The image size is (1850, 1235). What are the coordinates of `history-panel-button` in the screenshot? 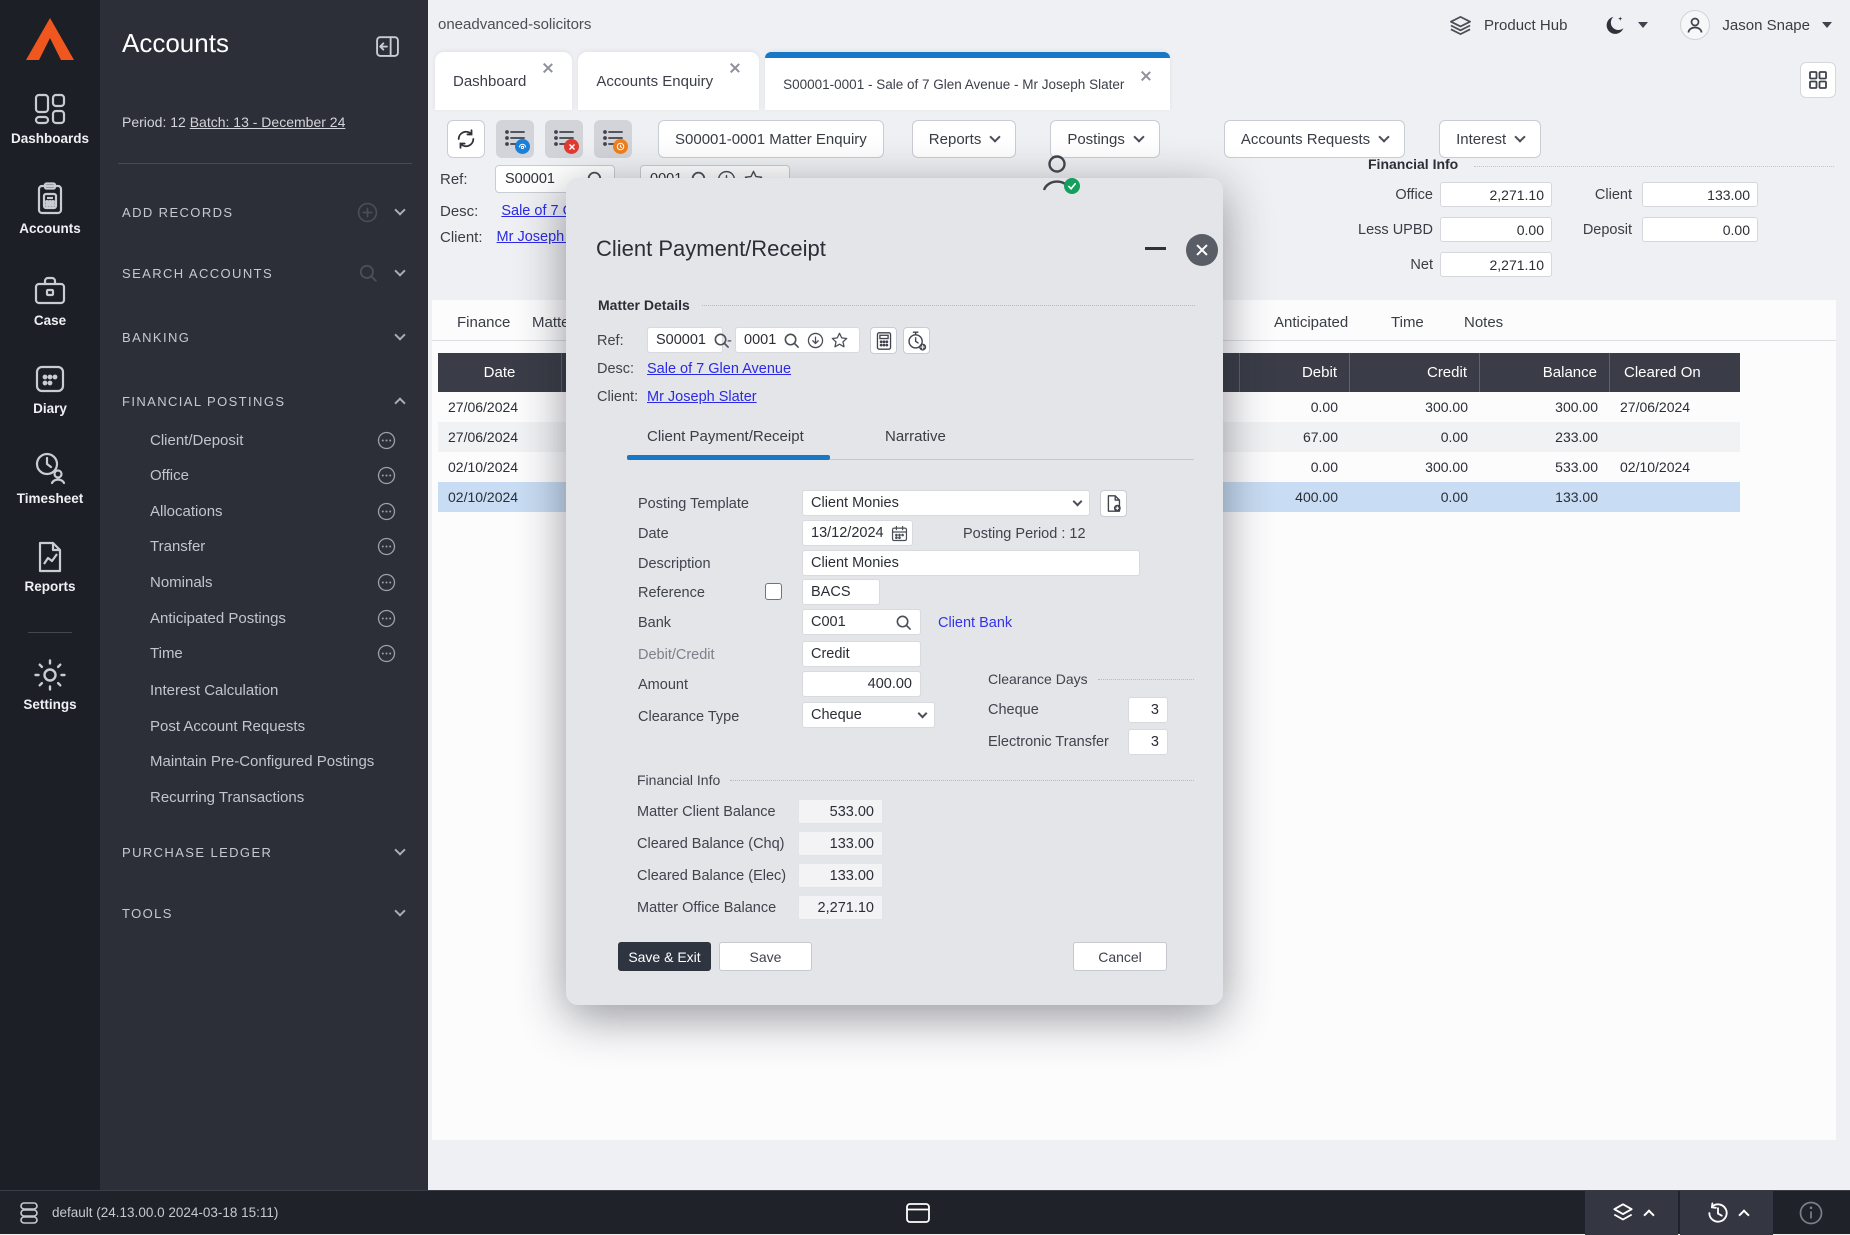 It's located at (1726, 1213).